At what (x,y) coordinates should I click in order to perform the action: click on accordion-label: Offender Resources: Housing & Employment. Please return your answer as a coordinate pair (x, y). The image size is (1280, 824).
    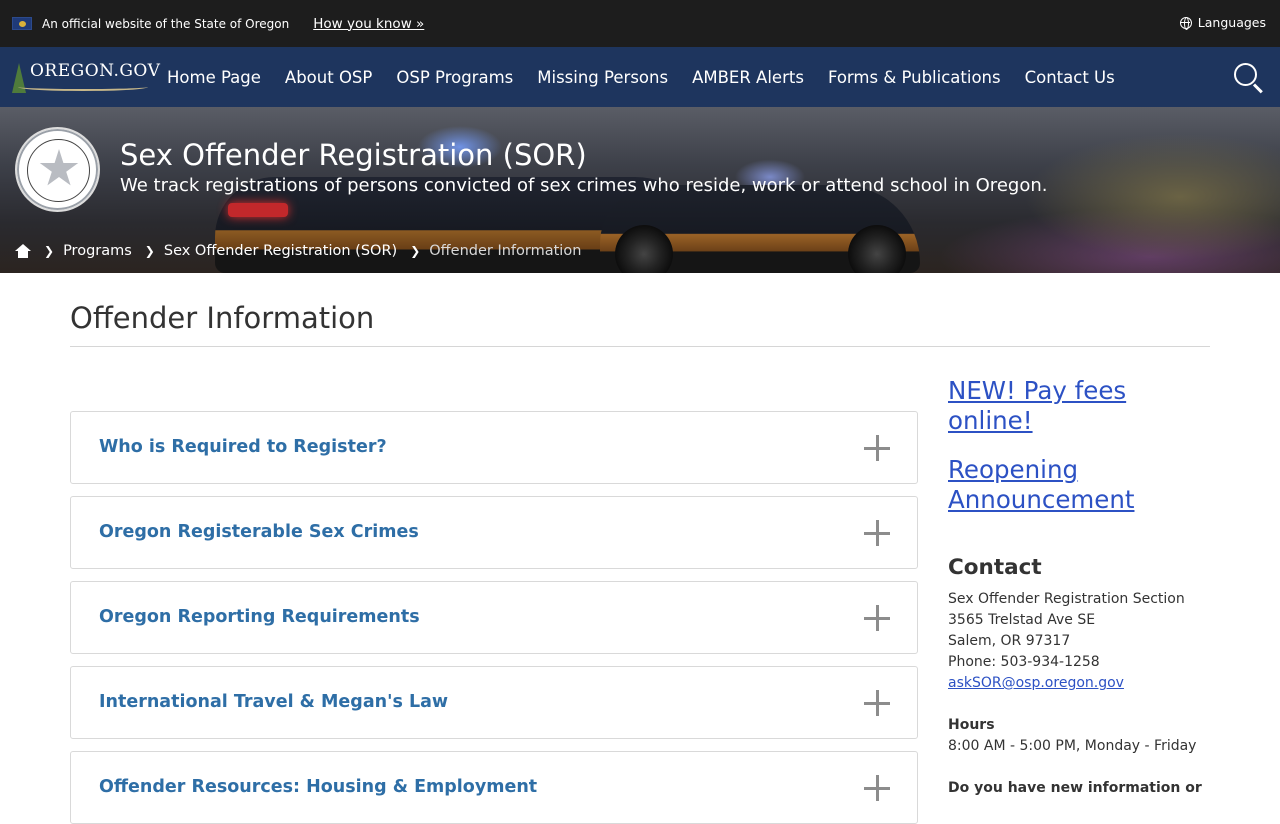
    Looking at the image, I should click on (318, 787).